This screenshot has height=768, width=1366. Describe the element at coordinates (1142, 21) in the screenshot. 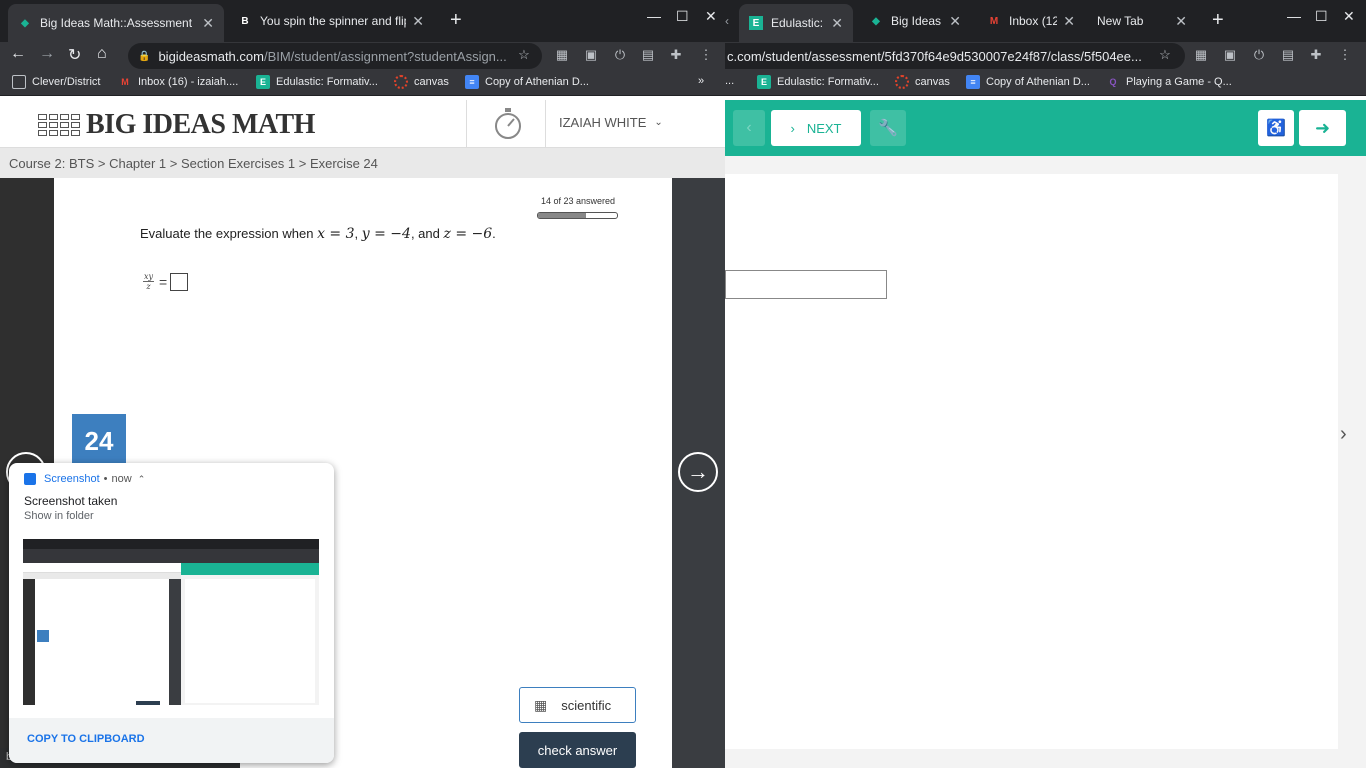

I see `tab-new: New Tab ✕` at that location.